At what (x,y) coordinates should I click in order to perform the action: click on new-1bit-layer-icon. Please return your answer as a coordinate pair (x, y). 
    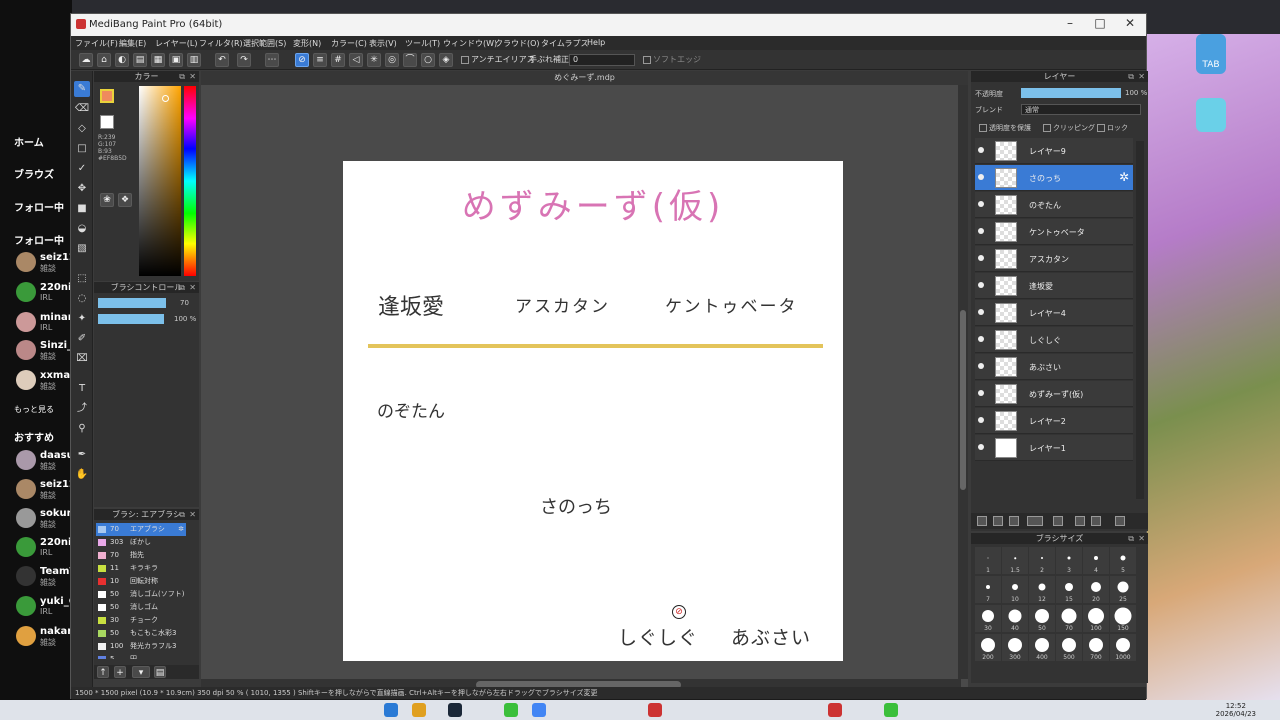
    Looking at the image, I should click on (1014, 521).